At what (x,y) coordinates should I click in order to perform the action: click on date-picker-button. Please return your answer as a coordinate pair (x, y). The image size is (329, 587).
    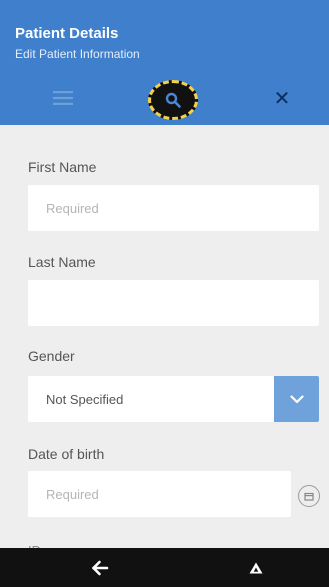
    Looking at the image, I should click on (309, 496).